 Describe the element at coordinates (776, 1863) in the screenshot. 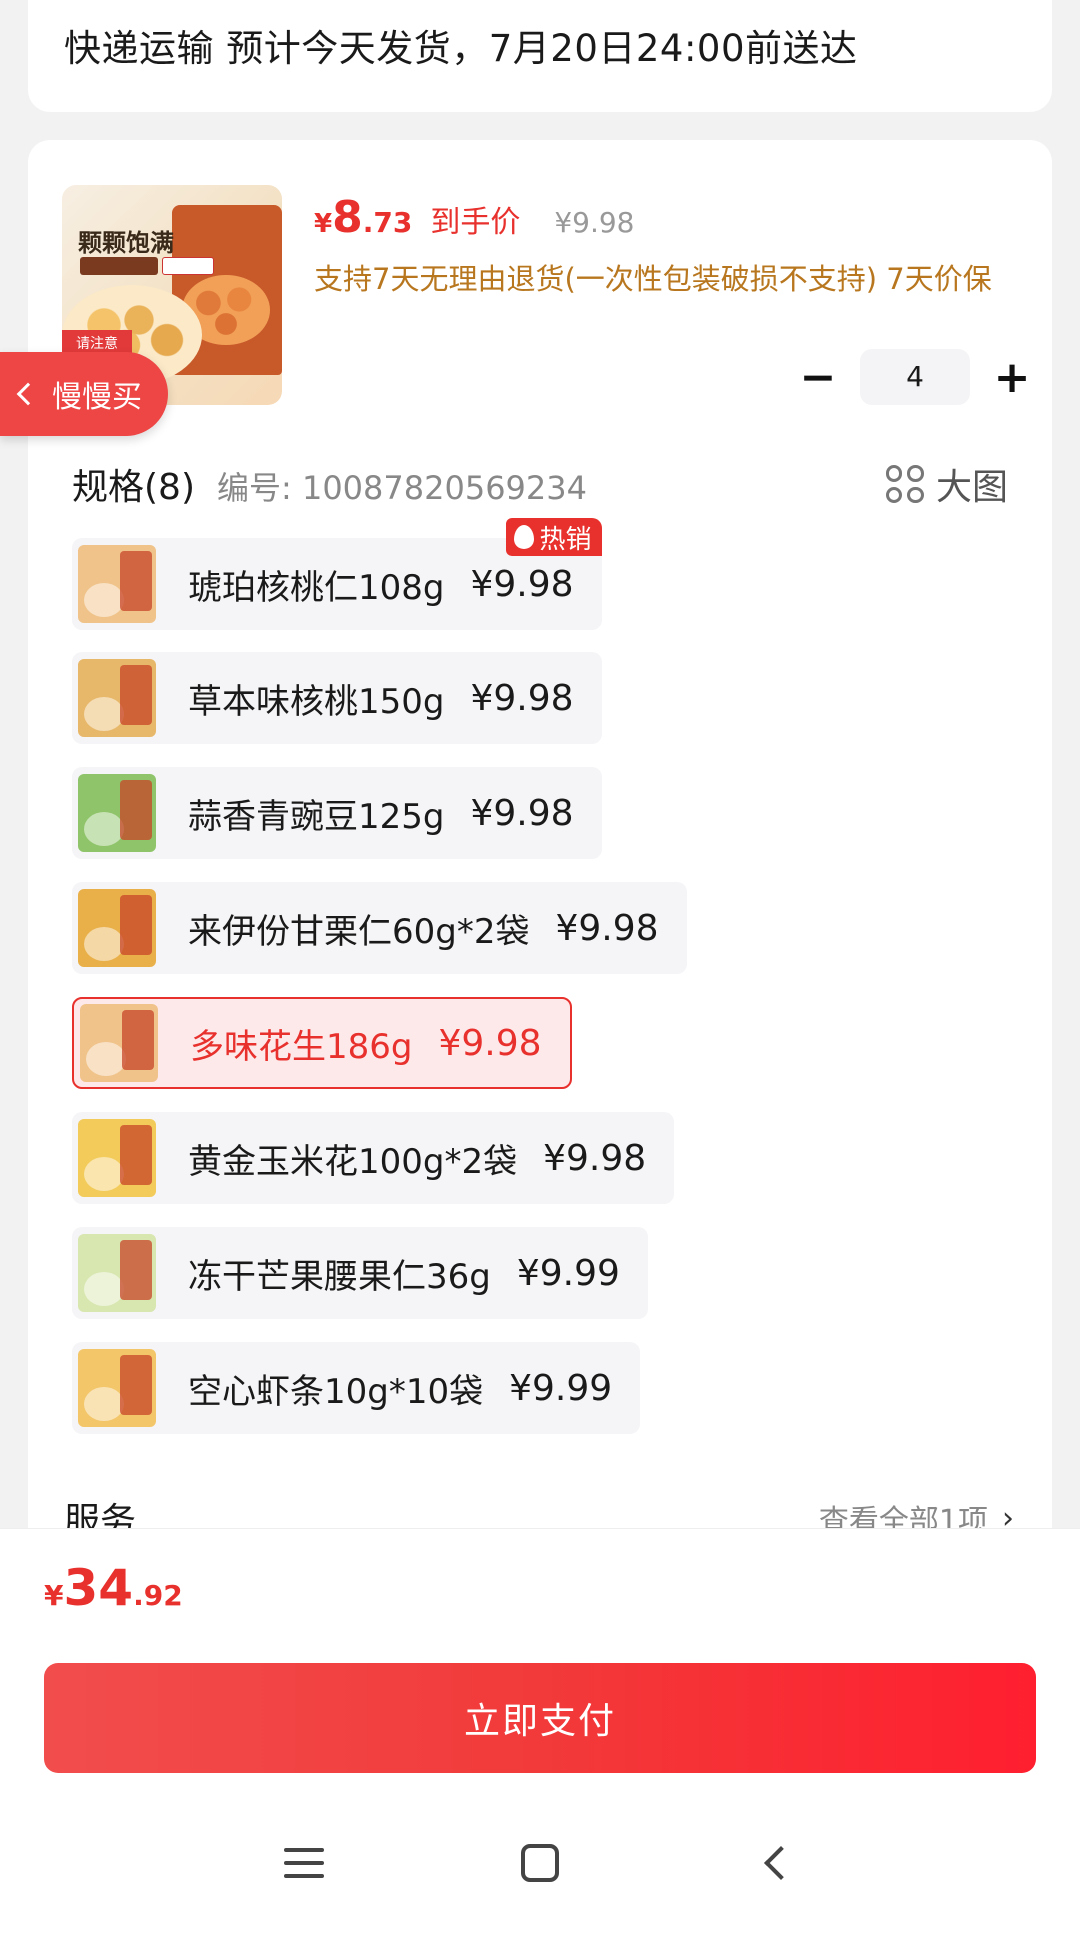

I see `back-icon` at that location.